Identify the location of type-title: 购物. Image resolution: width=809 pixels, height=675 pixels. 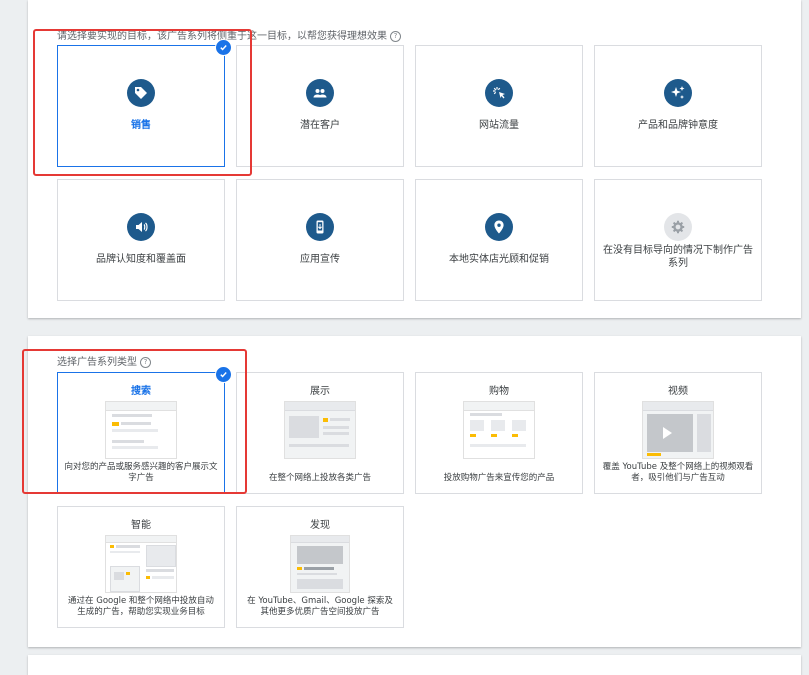
(499, 391).